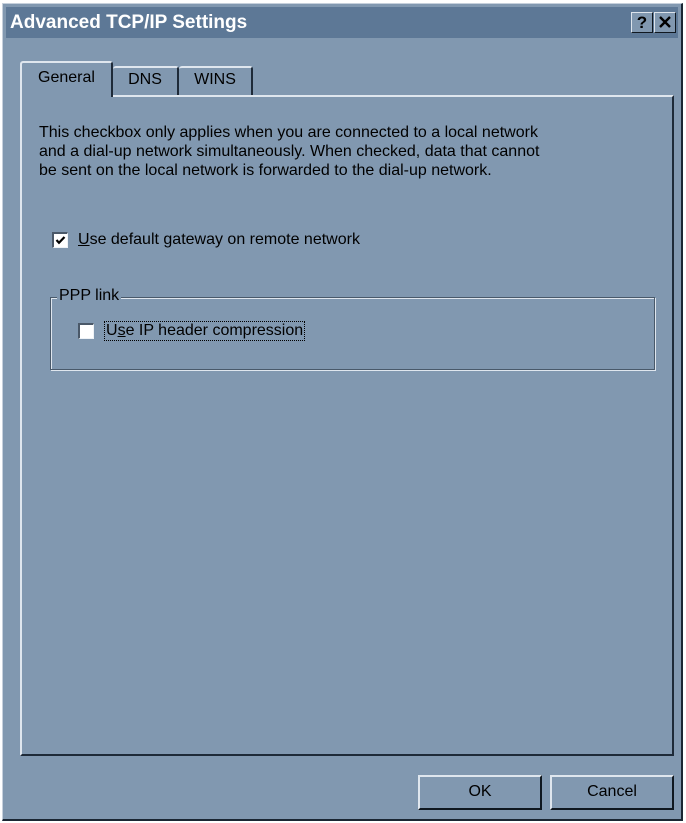 Image resolution: width=686 pixels, height=823 pixels. What do you see at coordinates (112, 330) in the screenshot?
I see `ip-header-compression-prefix: U` at bounding box center [112, 330].